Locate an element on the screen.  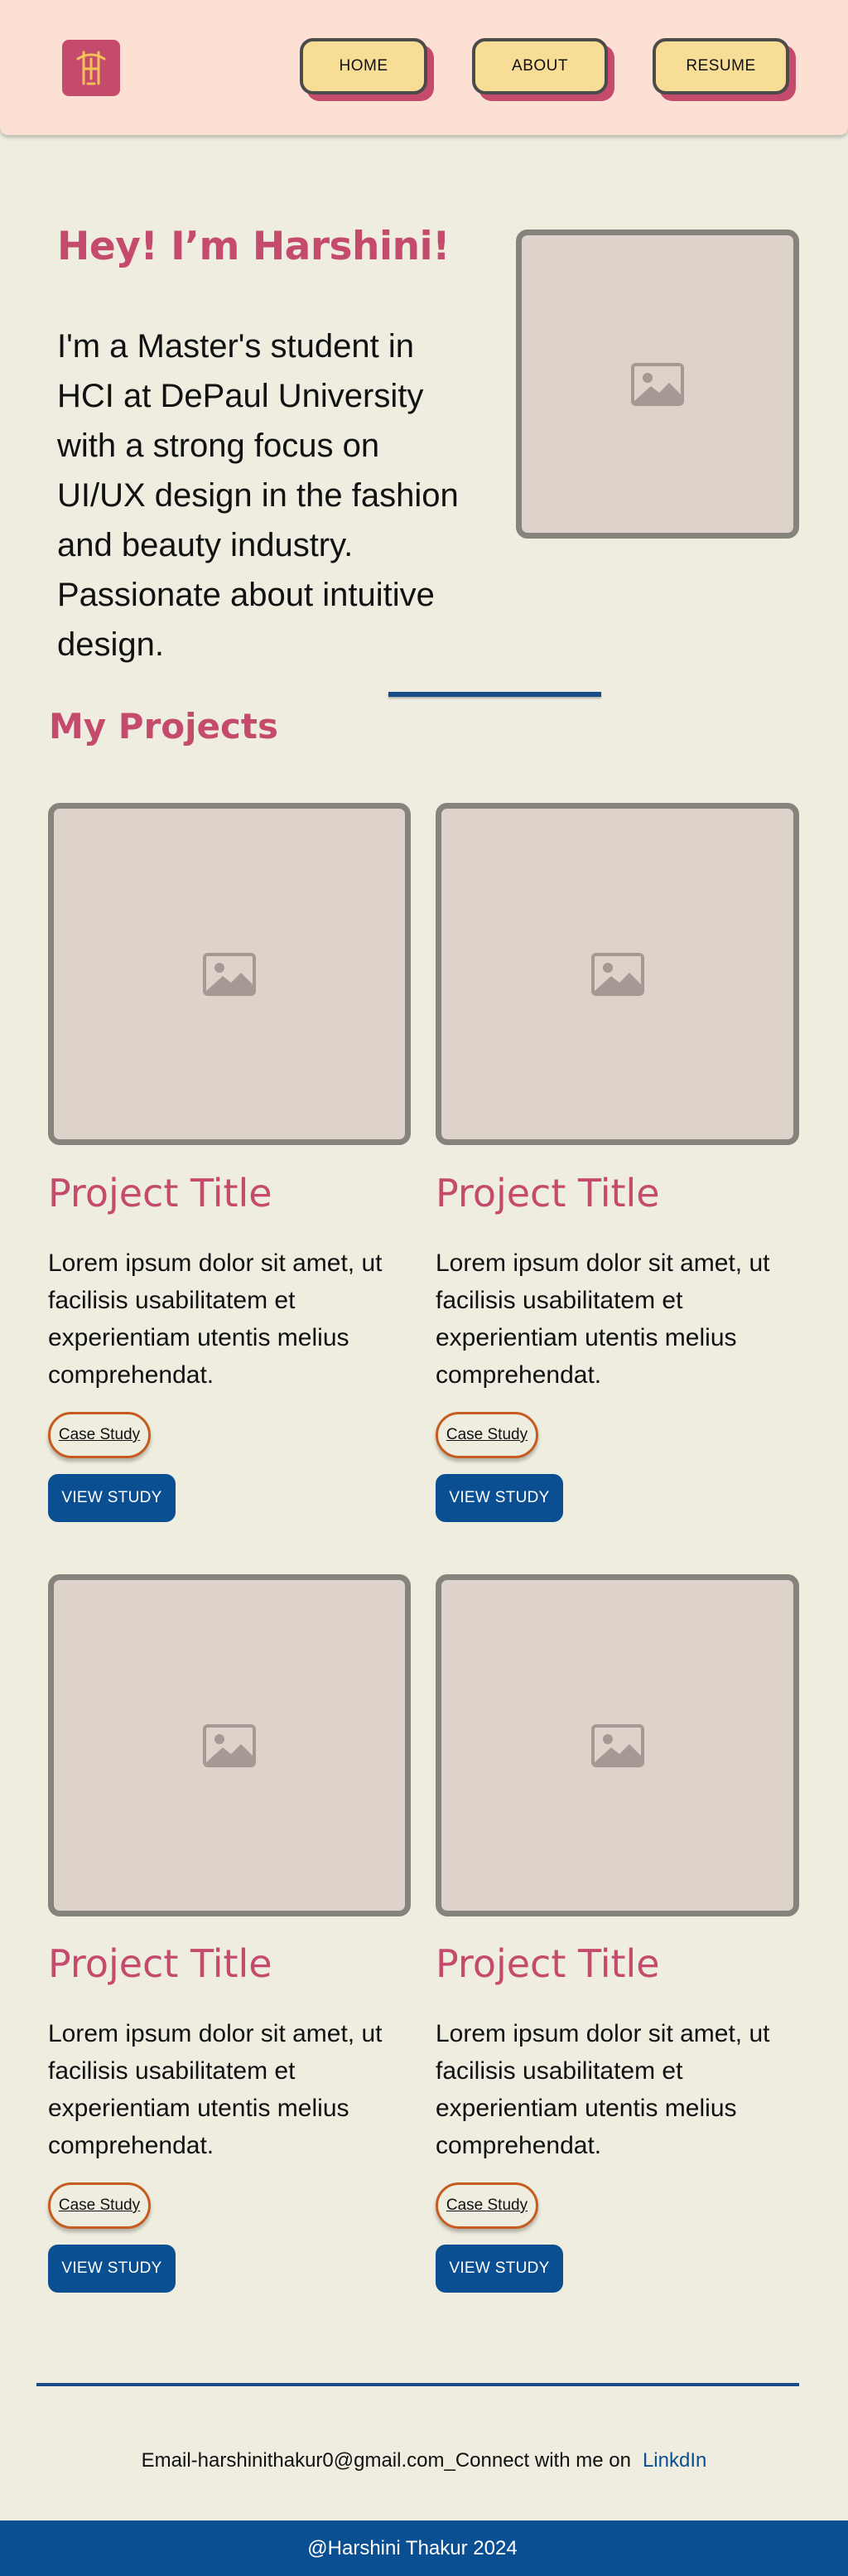
projects-section-title: My Projects is located at coordinates (163, 726).